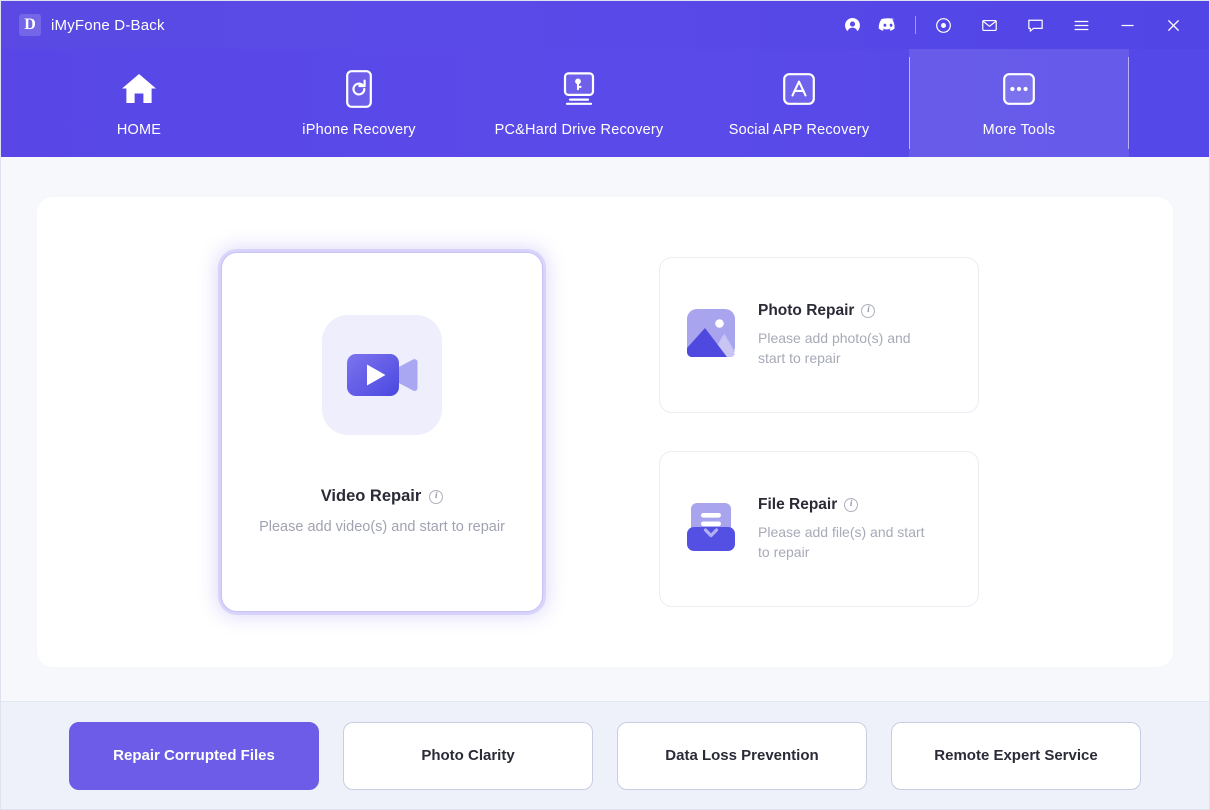 The width and height of the screenshot is (1210, 810). What do you see at coordinates (841, 541) in the screenshot?
I see `card-description: Please add file(s) and start to repair` at bounding box center [841, 541].